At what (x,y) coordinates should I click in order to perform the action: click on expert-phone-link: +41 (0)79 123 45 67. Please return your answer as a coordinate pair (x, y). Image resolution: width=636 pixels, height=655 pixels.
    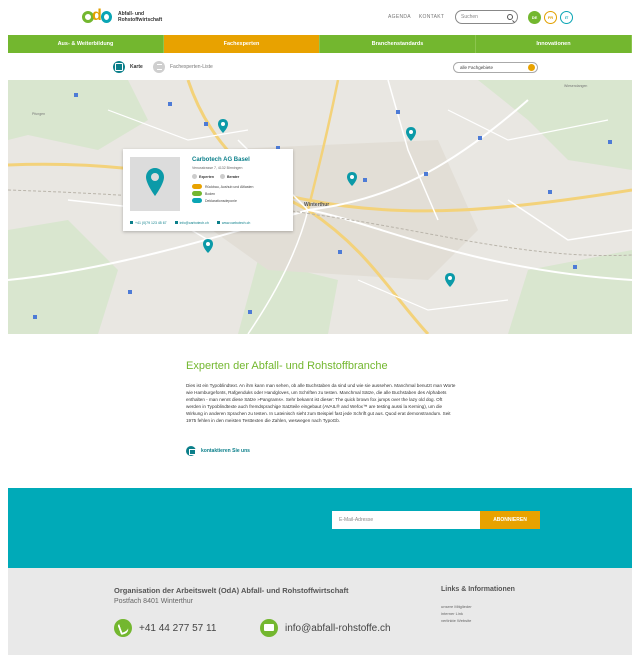
    Looking at the image, I should click on (148, 223).